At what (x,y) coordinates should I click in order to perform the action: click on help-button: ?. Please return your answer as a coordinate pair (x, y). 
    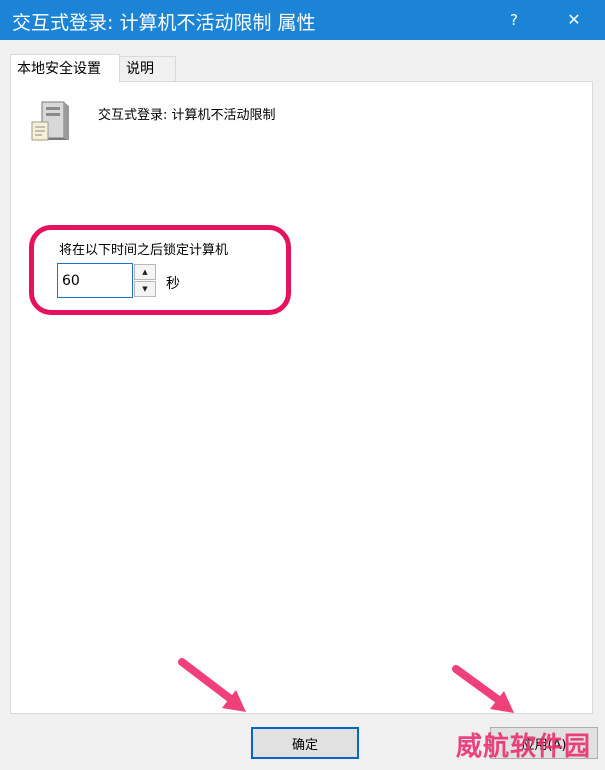
    Looking at the image, I should click on (514, 20).